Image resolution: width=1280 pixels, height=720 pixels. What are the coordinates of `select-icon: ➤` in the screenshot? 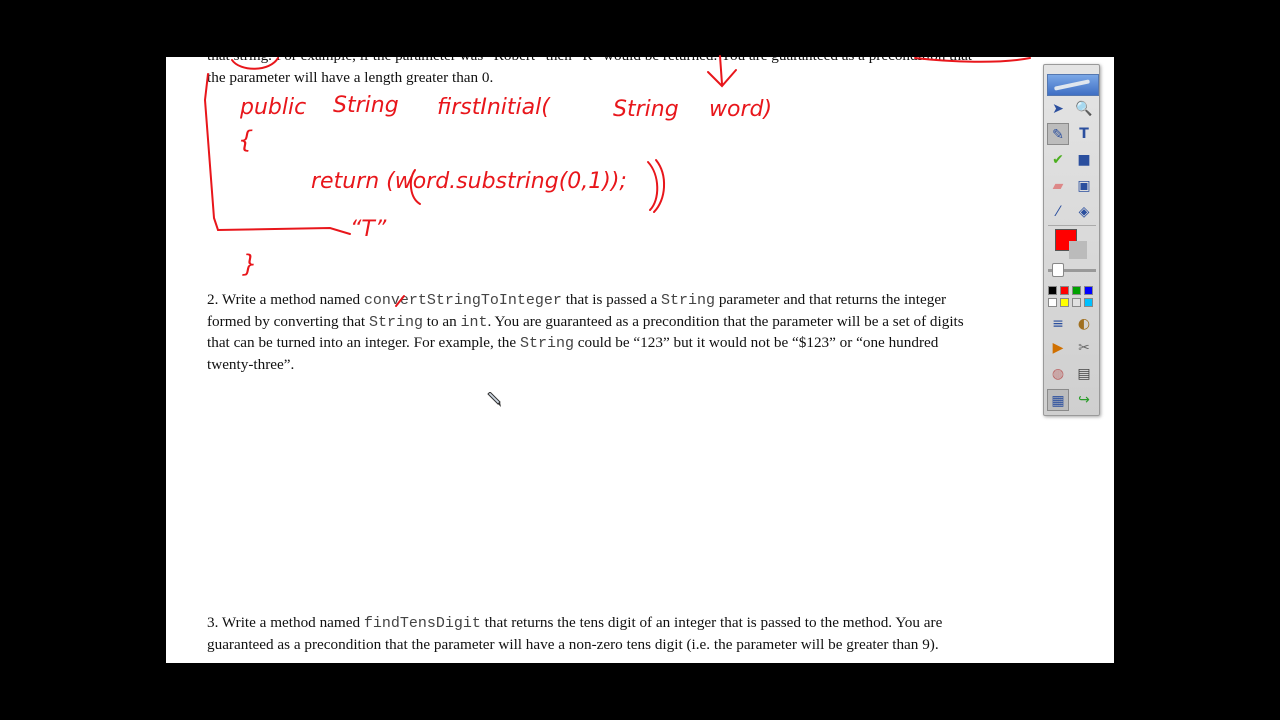 It's located at (1058, 109).